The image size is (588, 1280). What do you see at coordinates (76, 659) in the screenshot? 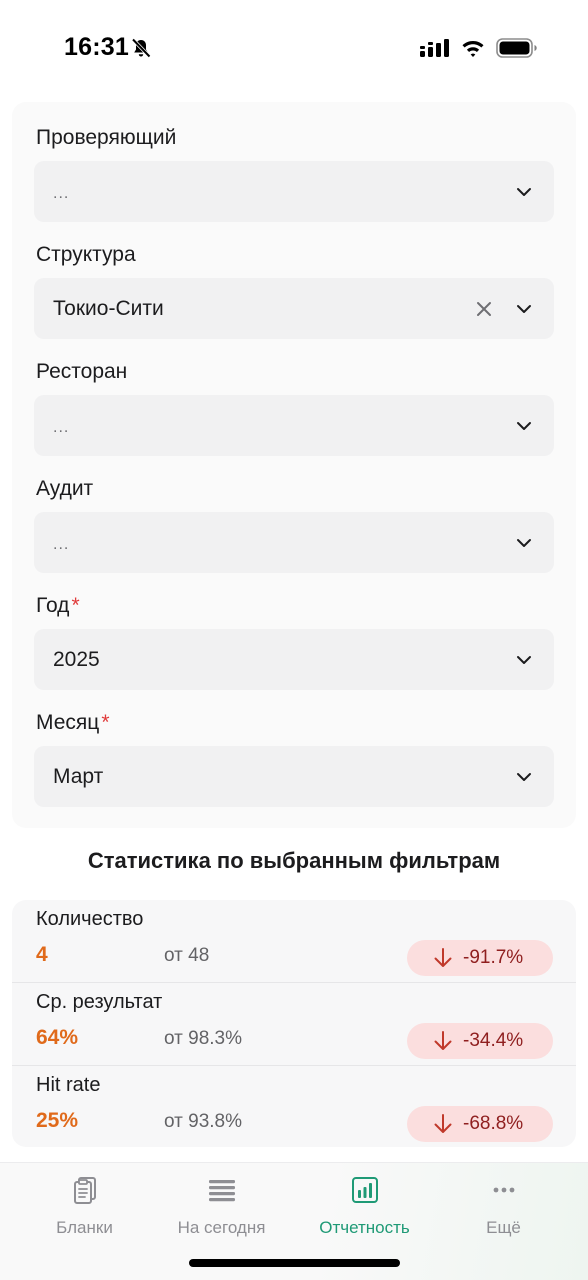
I see `select-value: 2025` at bounding box center [76, 659].